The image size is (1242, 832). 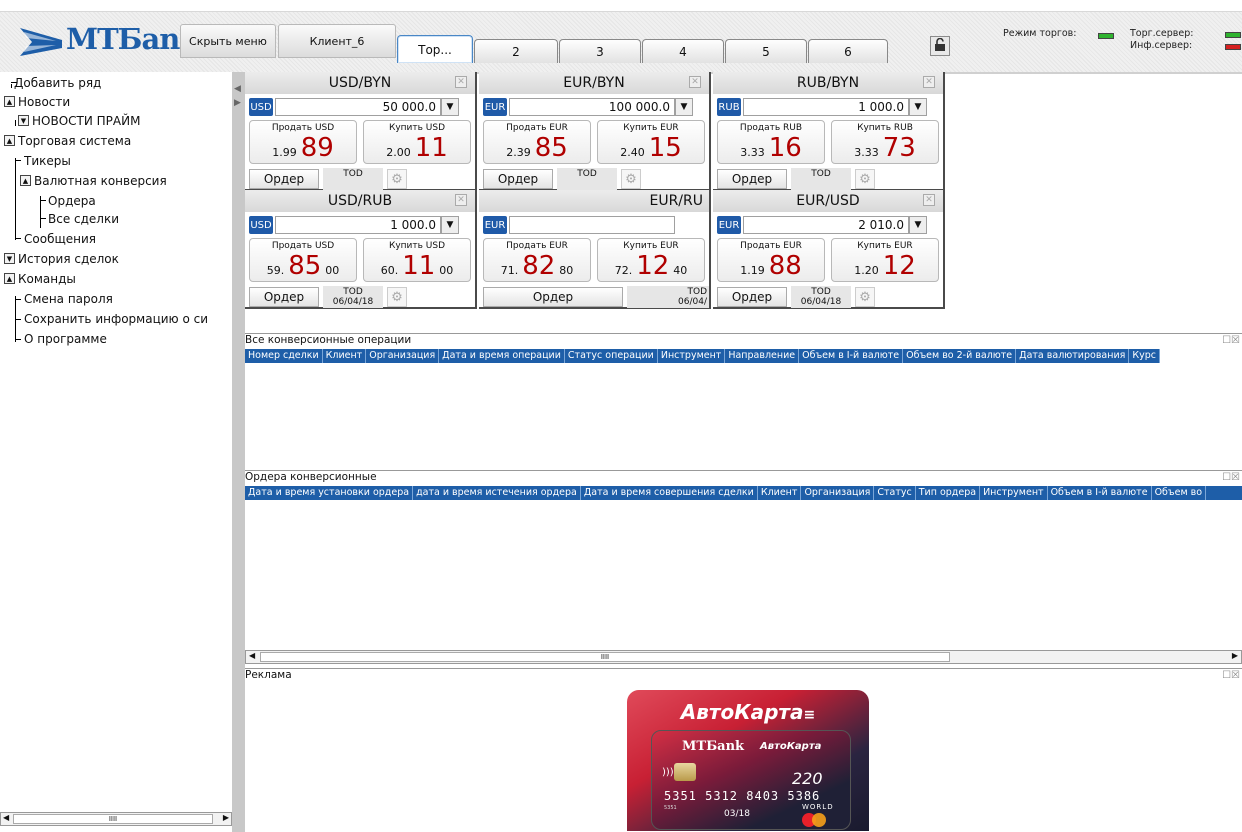 What do you see at coordinates (284, 356) in the screenshot?
I see `column-header: Номер сделки` at bounding box center [284, 356].